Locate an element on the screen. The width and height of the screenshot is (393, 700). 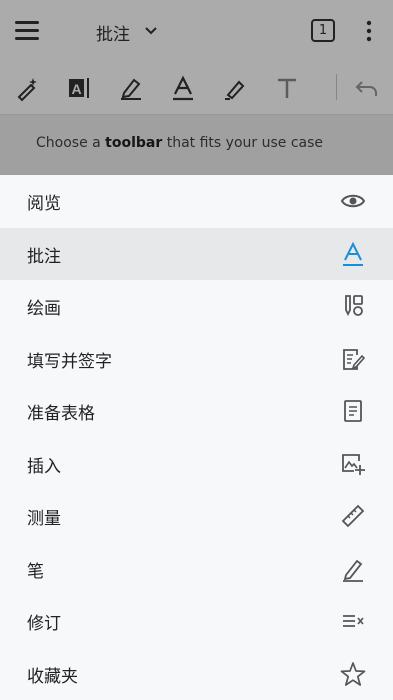
menu-item-label: 测量 is located at coordinates (44, 519).